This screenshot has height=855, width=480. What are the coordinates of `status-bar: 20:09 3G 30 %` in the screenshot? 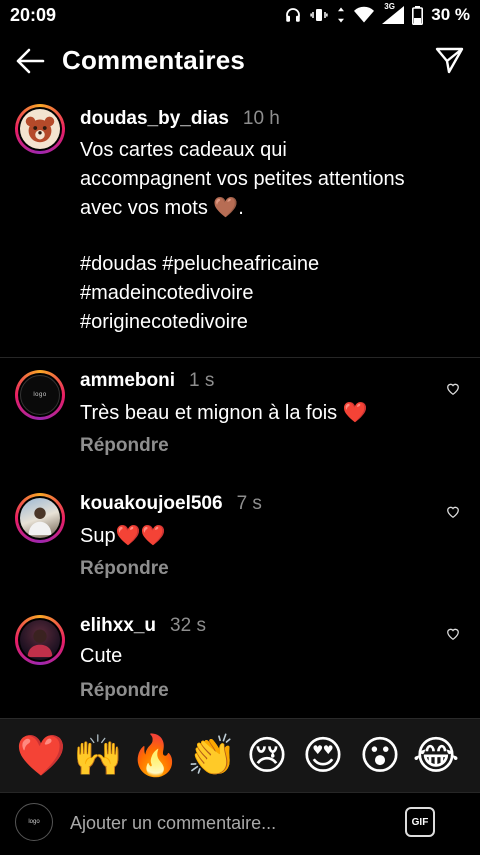 It's located at (240, 16).